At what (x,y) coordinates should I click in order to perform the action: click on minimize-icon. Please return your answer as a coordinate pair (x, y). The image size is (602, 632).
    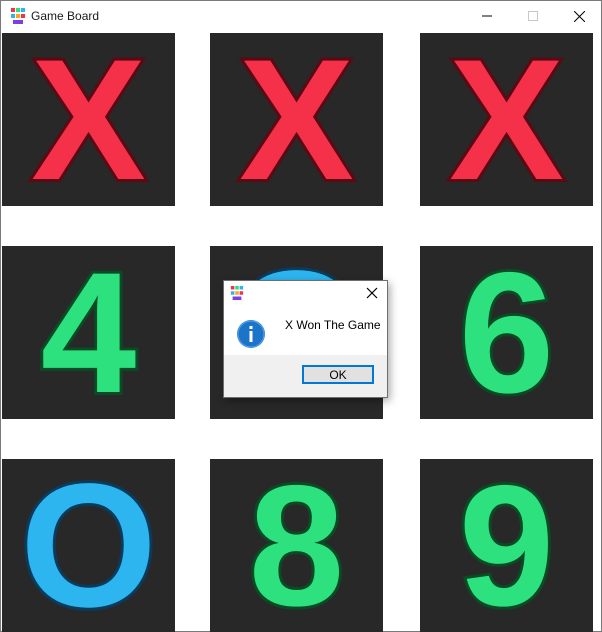
    Looking at the image, I should click on (487, 16).